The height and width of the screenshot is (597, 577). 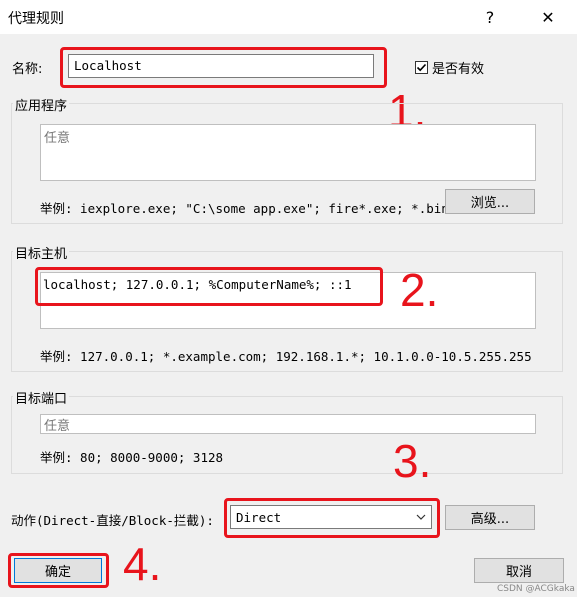 What do you see at coordinates (41, 397) in the screenshot?
I see `target-ports-group-label: 目标端口` at bounding box center [41, 397].